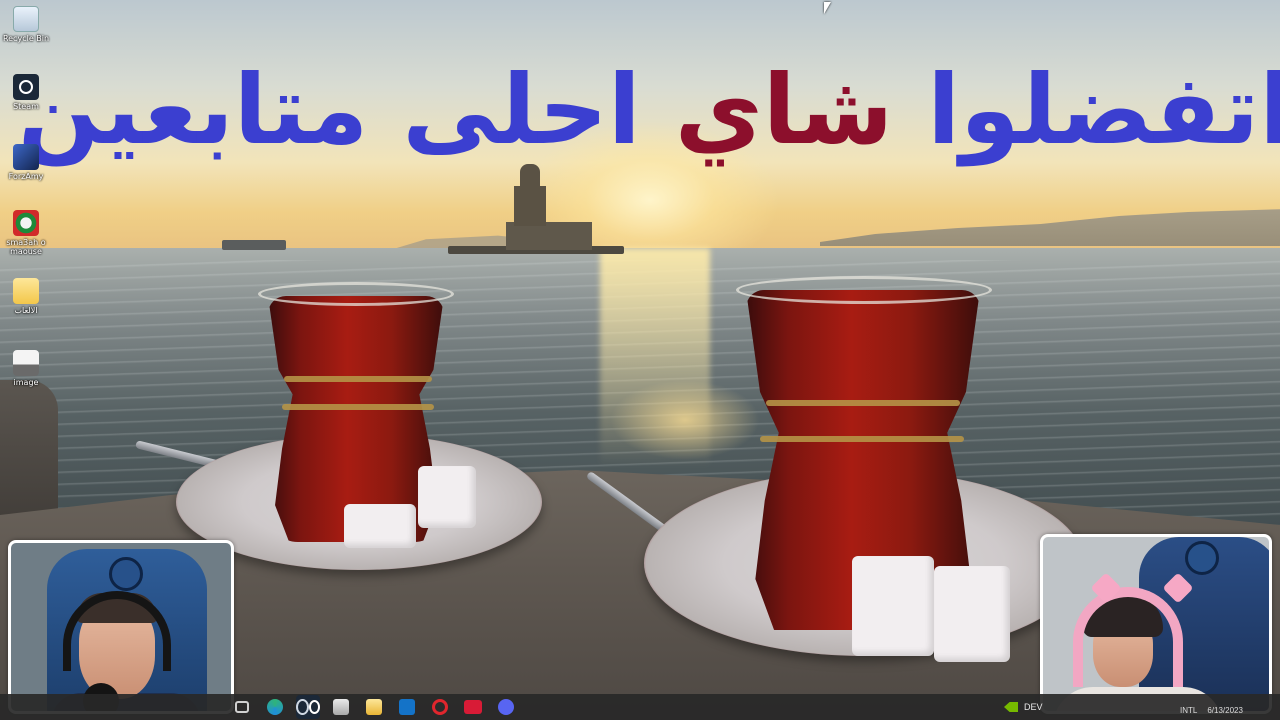  Describe the element at coordinates (784, 110) in the screenshot. I see `title-word-2: شاي` at that location.